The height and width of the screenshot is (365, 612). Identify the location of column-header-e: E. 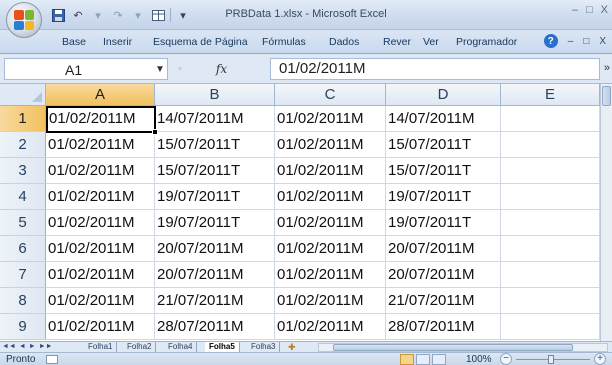
(550, 95).